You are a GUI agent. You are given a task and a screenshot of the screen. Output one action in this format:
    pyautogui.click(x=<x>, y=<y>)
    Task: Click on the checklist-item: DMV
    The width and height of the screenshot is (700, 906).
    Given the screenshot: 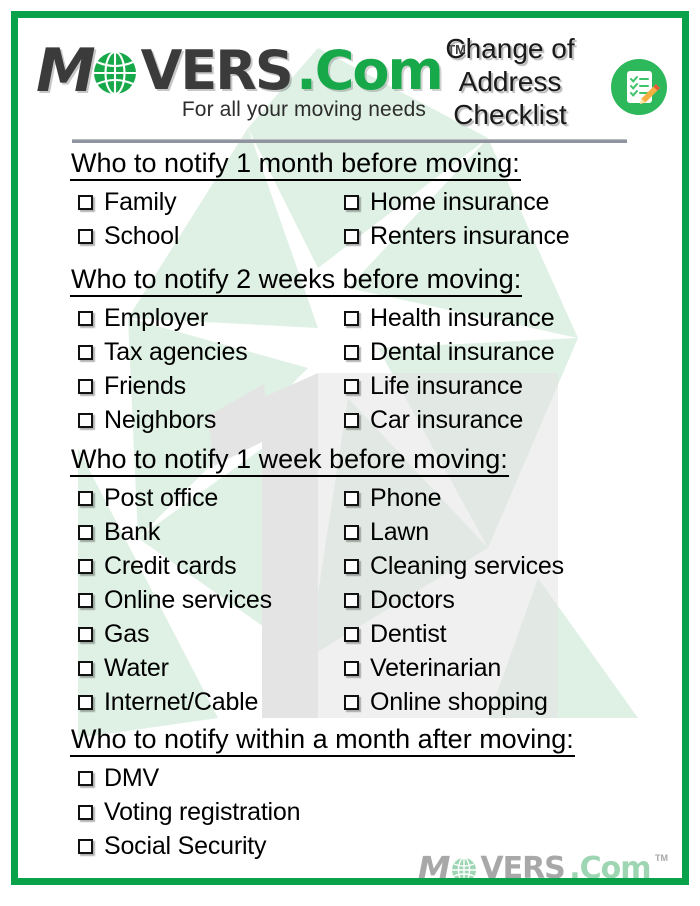 What is the action you would take?
    pyautogui.click(x=118, y=778)
    